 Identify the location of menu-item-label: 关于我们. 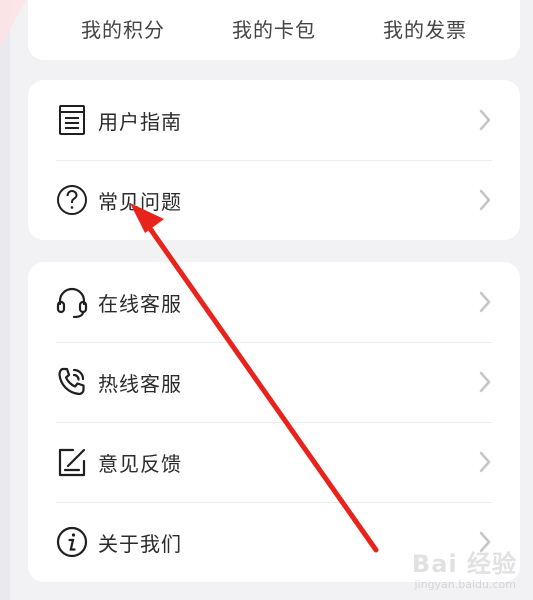
(140, 543).